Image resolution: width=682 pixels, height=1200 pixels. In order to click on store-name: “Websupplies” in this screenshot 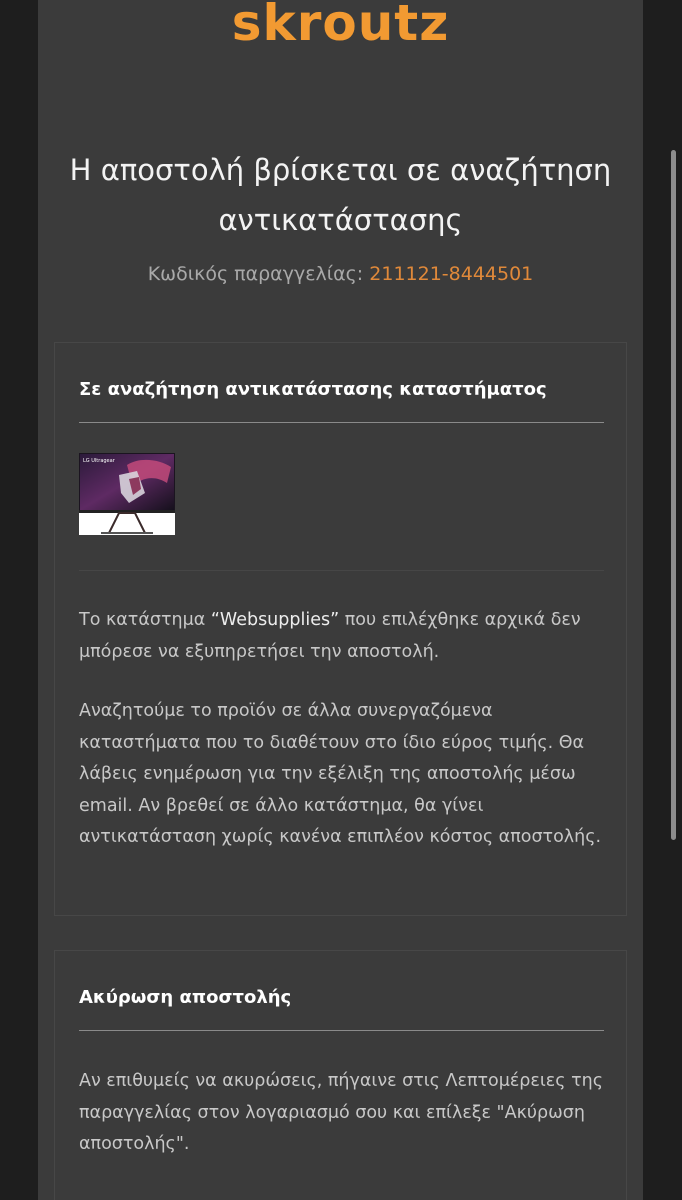, I will do `click(275, 620)`.